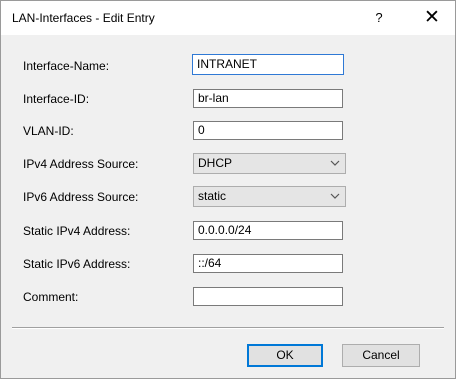  Describe the element at coordinates (432, 18) in the screenshot. I see `close-button: ✕` at that location.